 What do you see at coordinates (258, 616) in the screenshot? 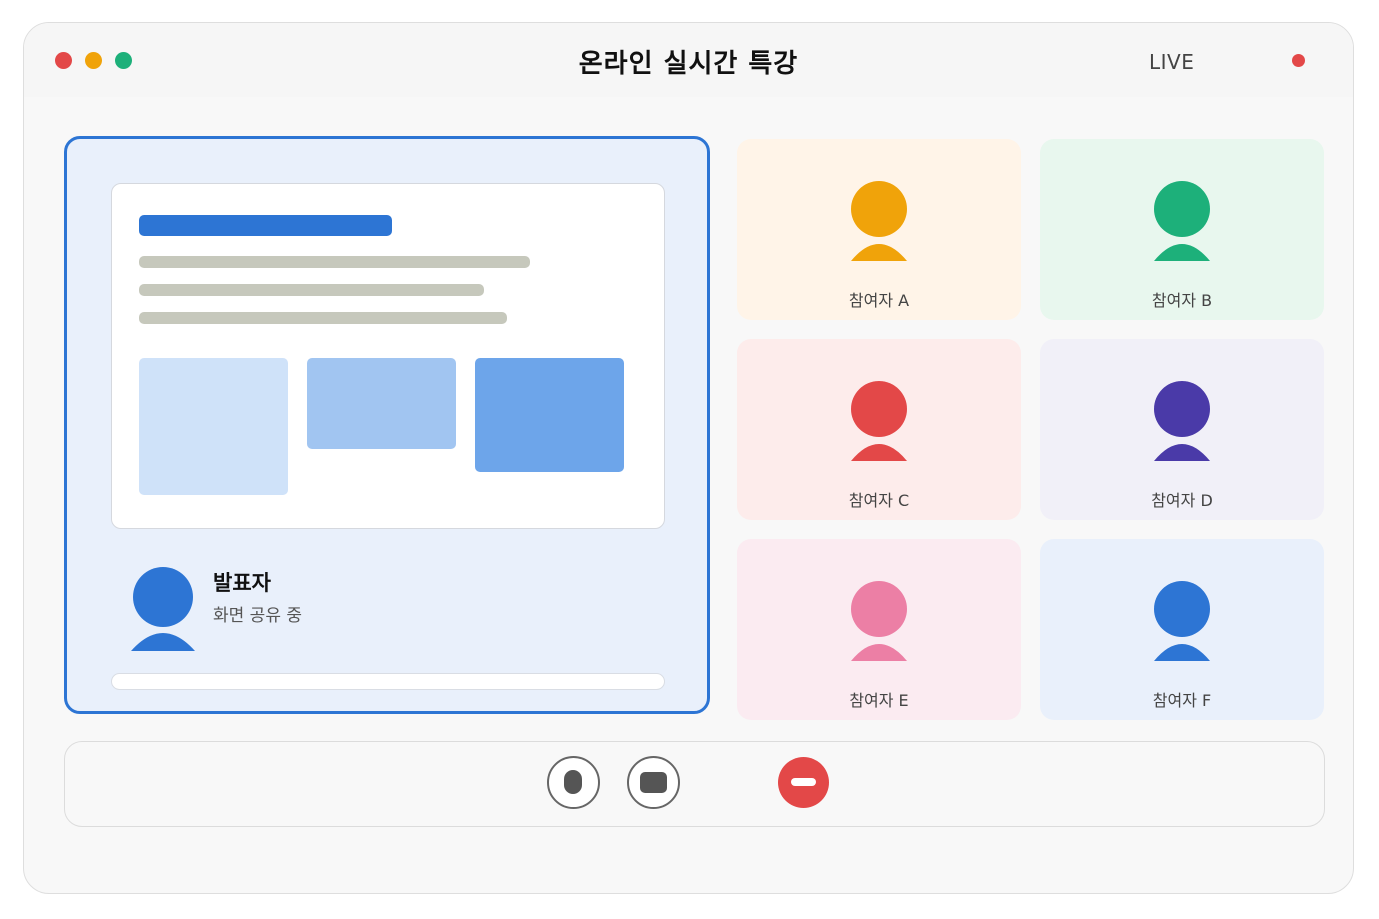
I see `presenter-status: 화면 공유 중` at bounding box center [258, 616].